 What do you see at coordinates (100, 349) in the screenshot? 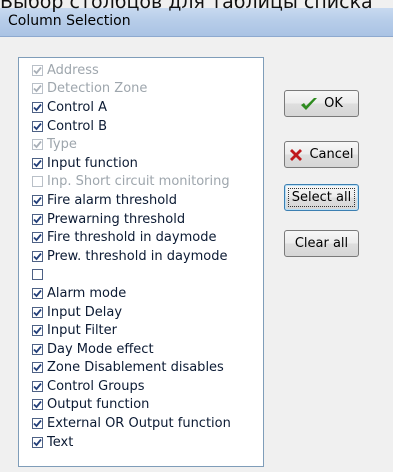
I see `column-label: Day Mode effect` at bounding box center [100, 349].